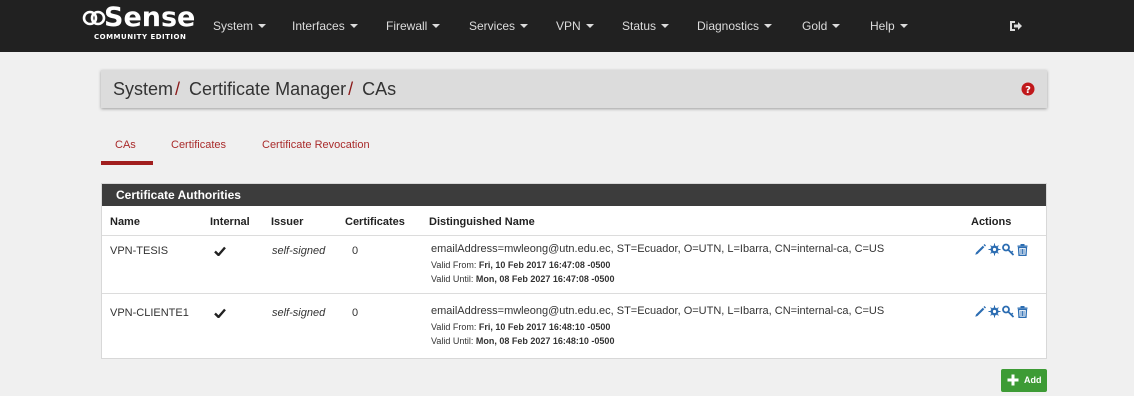 This screenshot has height=396, width=1134. I want to click on nav-services: Services, so click(499, 26).